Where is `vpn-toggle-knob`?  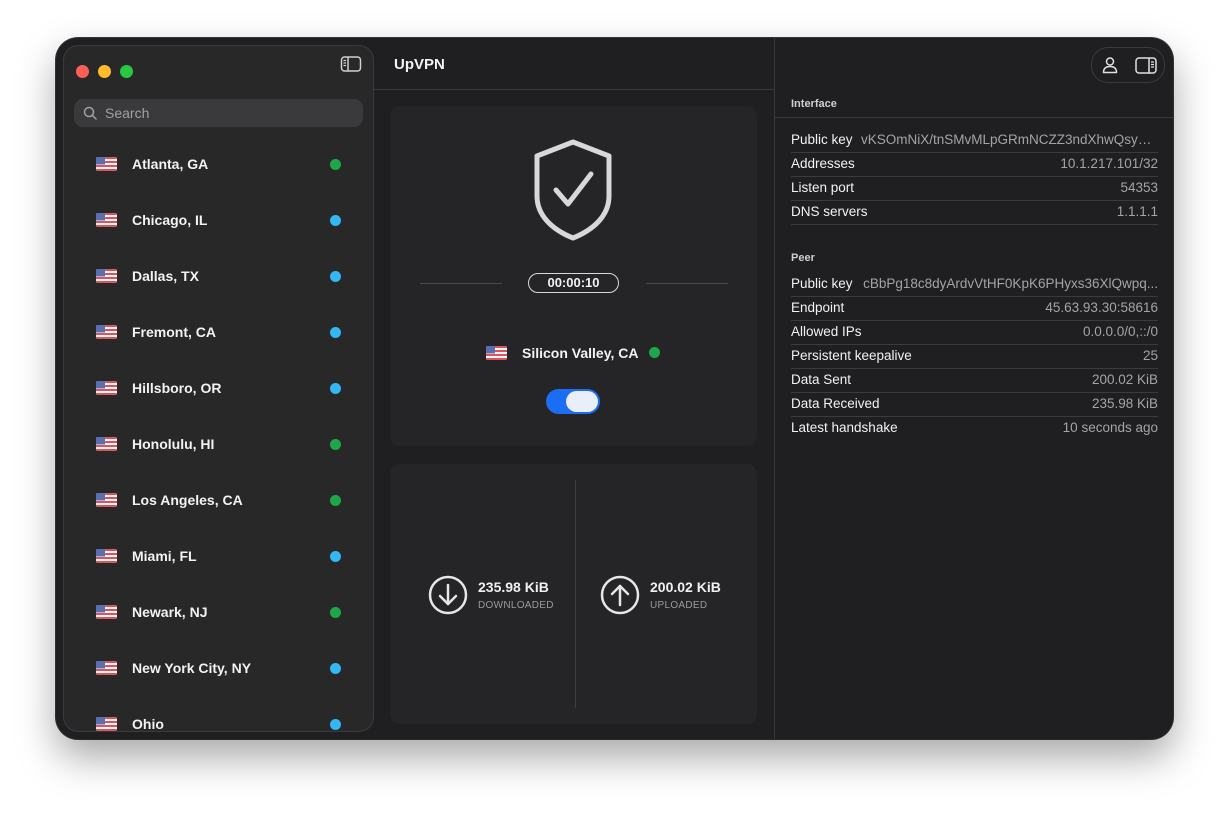 vpn-toggle-knob is located at coordinates (582, 401).